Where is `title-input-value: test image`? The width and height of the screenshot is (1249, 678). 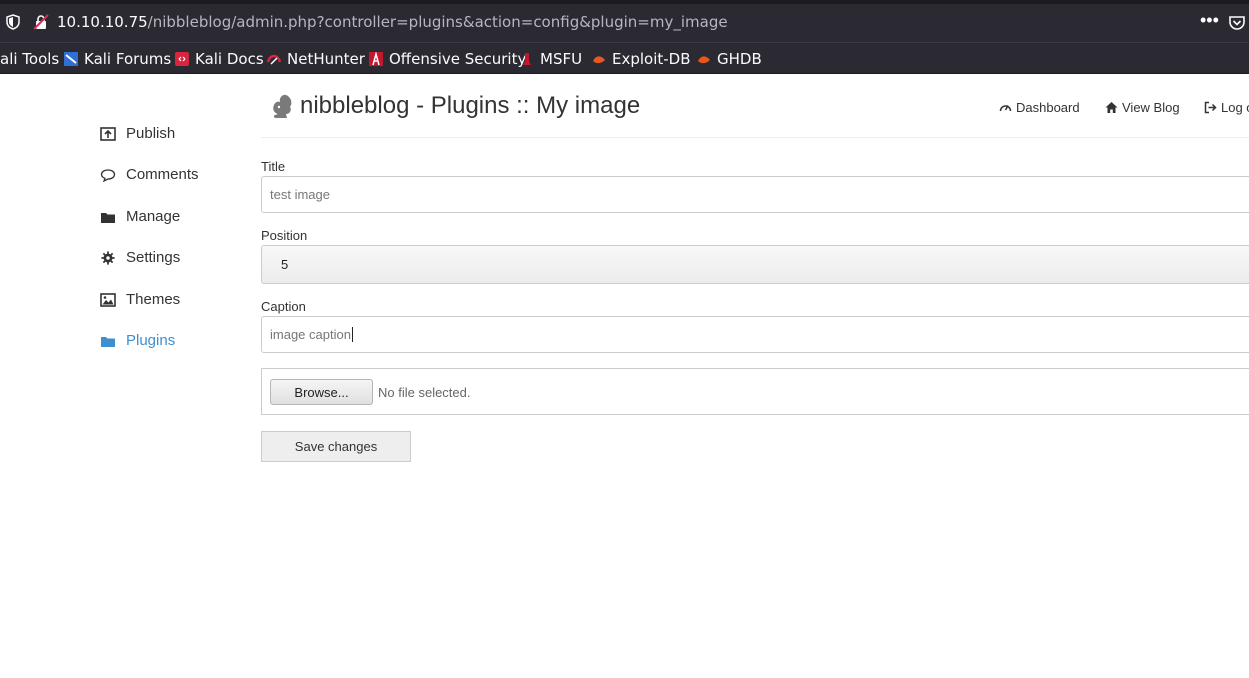
title-input-value: test image is located at coordinates (300, 194).